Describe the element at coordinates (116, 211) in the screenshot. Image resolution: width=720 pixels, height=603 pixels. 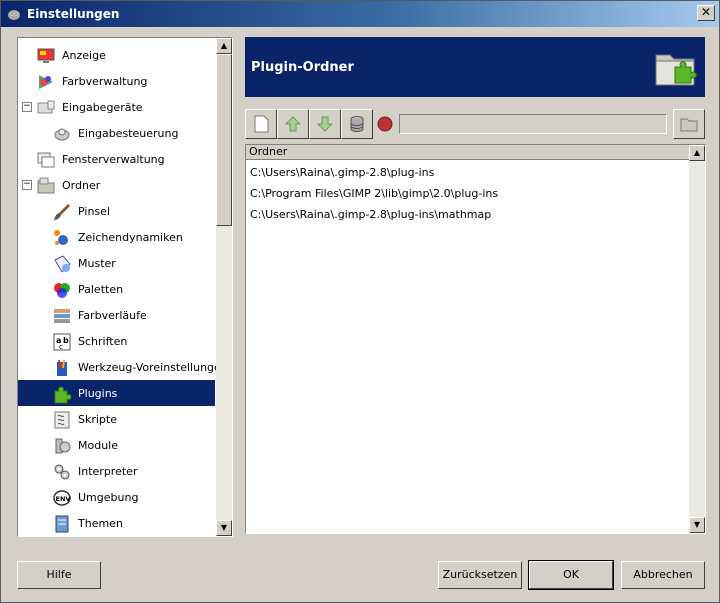
I see `sidebar-item: Pinsel` at that location.